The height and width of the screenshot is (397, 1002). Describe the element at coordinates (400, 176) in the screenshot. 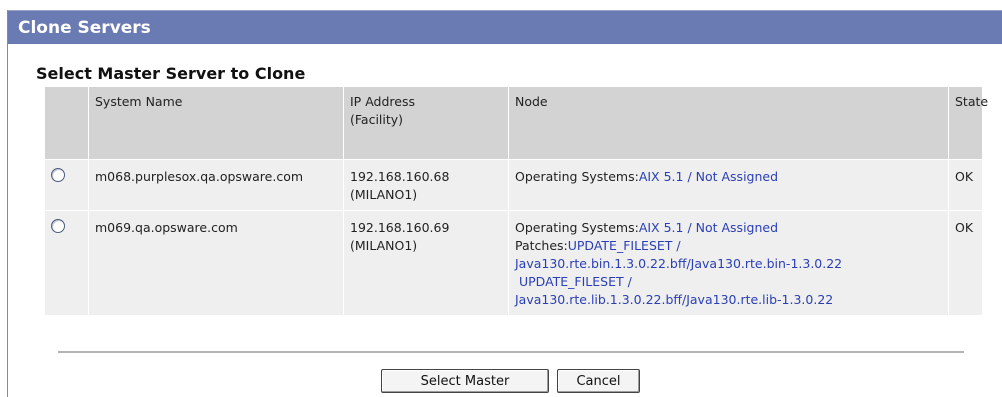

I see `ip-address: 192.168.160.68` at that location.